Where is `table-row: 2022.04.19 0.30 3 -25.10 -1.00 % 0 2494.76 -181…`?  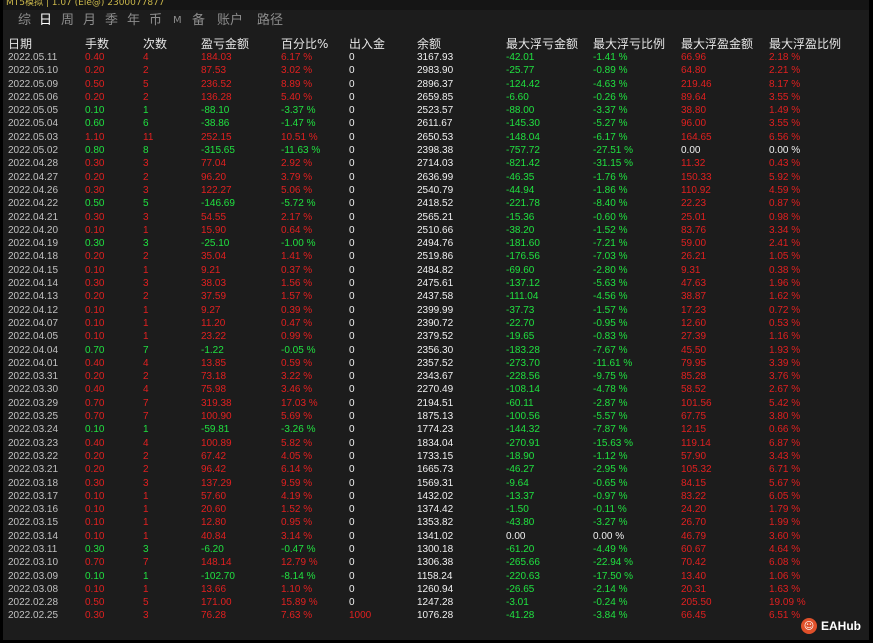
table-row: 2022.04.19 0.30 3 -25.10 -1.00 % 0 2494.76 -181… is located at coordinates (436, 243).